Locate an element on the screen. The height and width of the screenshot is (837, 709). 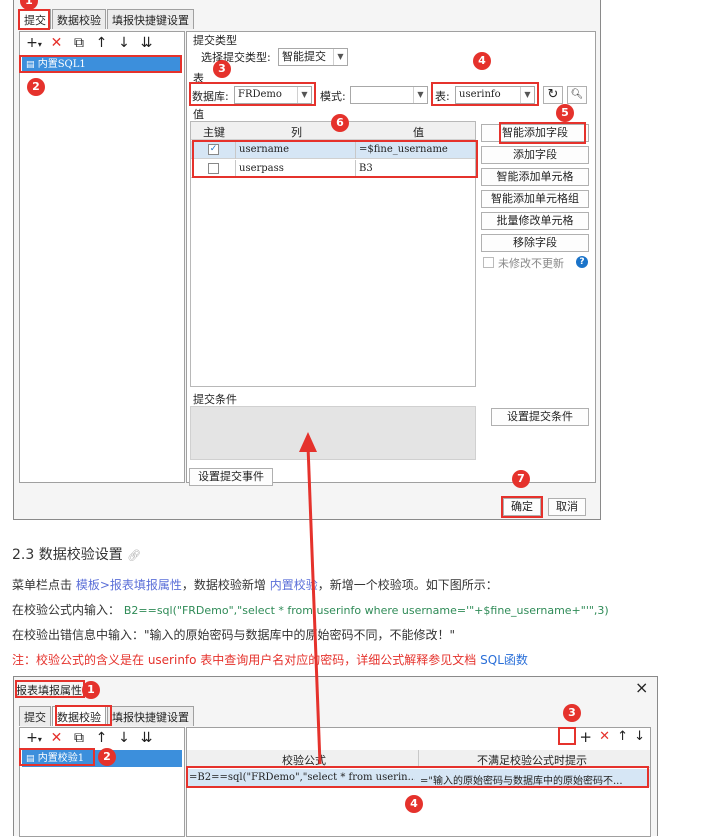
submit-condition-section: 提交条件 is located at coordinates (215, 399).